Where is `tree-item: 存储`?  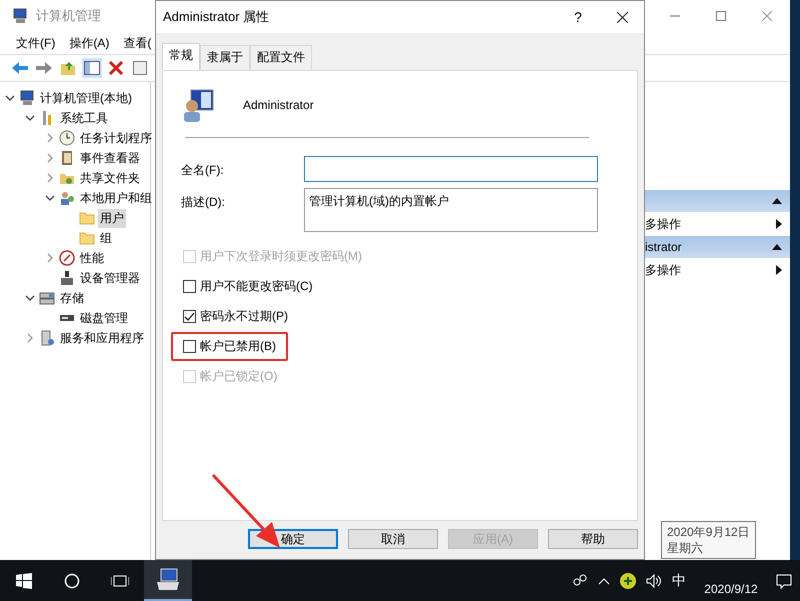 tree-item: 存储 is located at coordinates (72, 298).